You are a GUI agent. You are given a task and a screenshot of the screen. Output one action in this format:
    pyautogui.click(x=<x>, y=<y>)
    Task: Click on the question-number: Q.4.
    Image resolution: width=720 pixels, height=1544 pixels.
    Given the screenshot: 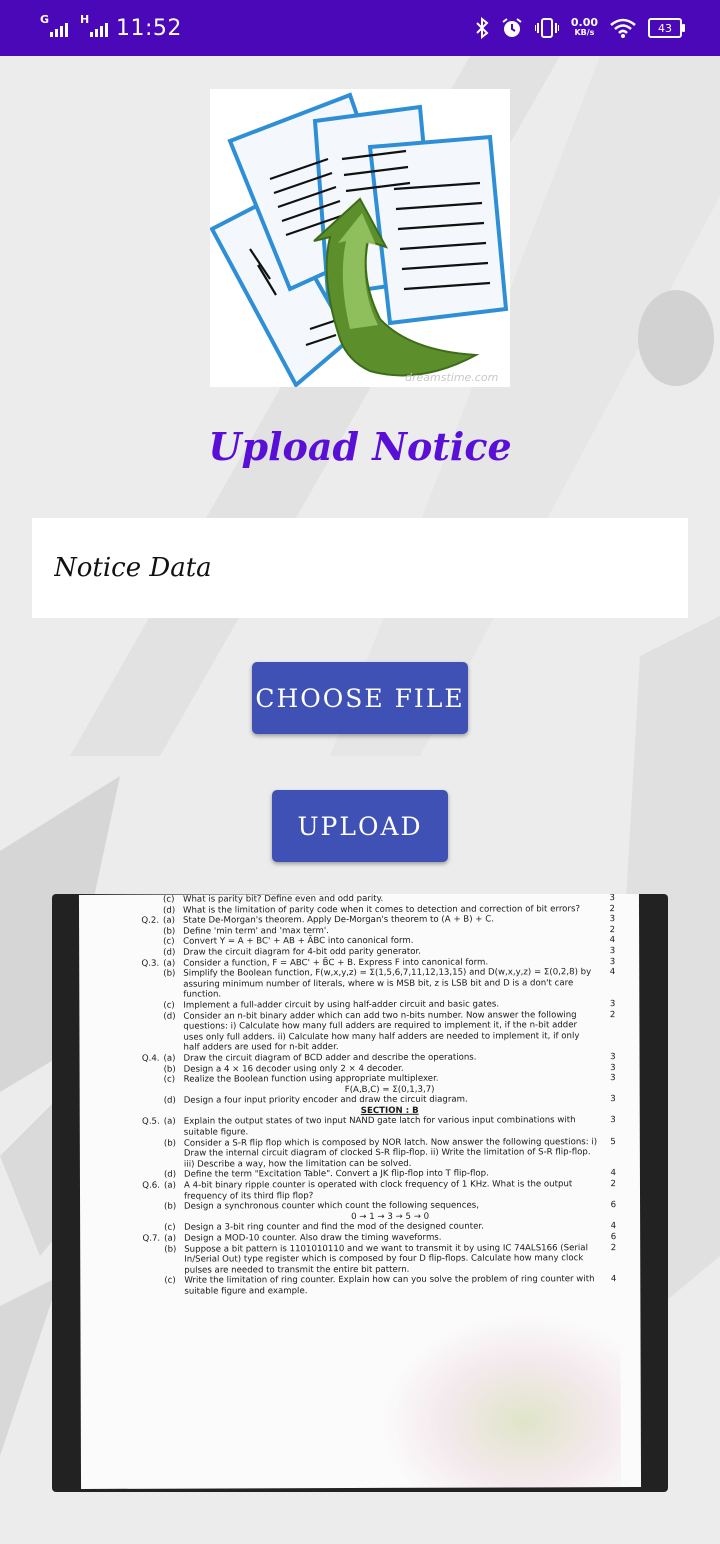 What is the action you would take?
    pyautogui.click(x=150, y=1058)
    